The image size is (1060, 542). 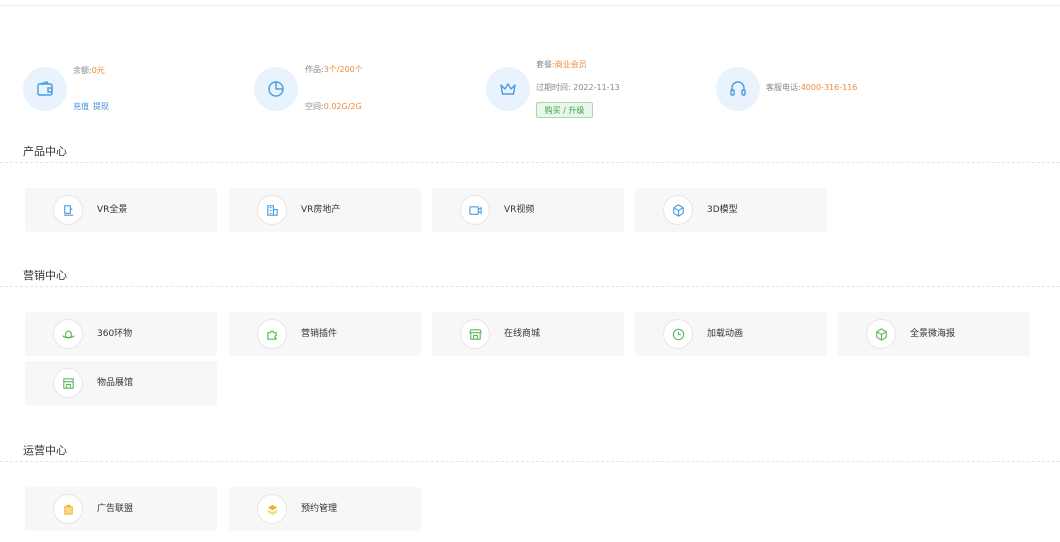 What do you see at coordinates (475, 210) in the screenshot?
I see `video-icon` at bounding box center [475, 210].